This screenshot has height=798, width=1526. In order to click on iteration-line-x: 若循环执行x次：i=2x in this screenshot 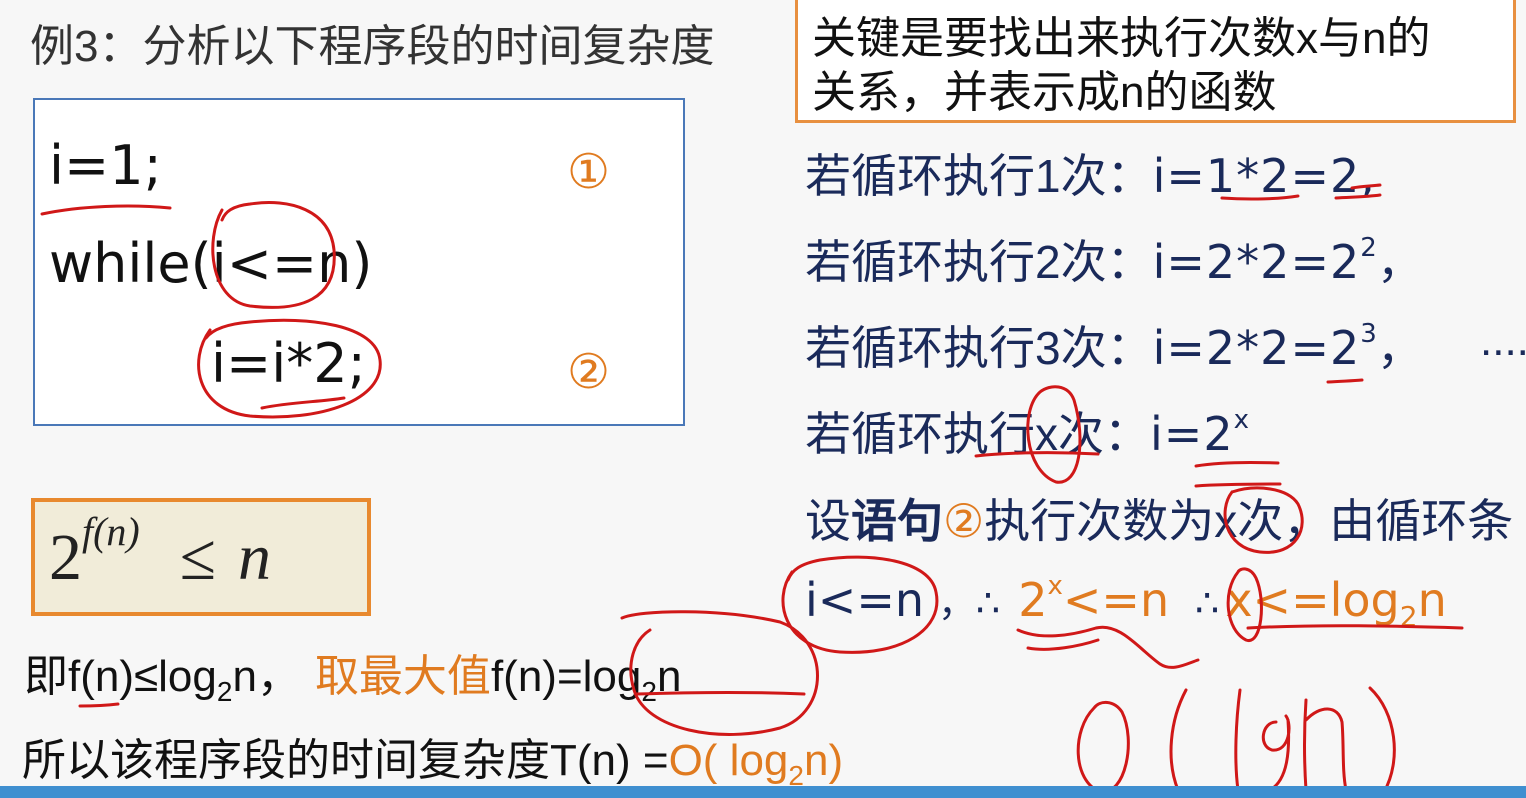, I will do `click(1027, 431)`.